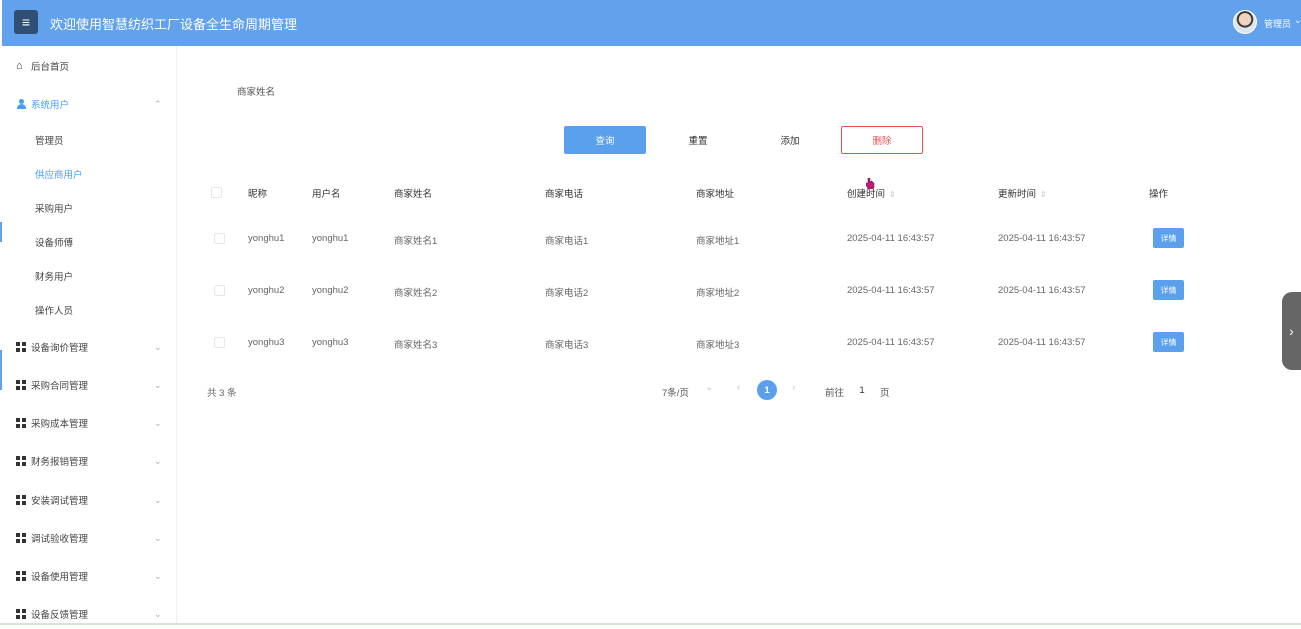  I want to click on cell-phone: 商家电话1, so click(567, 241).